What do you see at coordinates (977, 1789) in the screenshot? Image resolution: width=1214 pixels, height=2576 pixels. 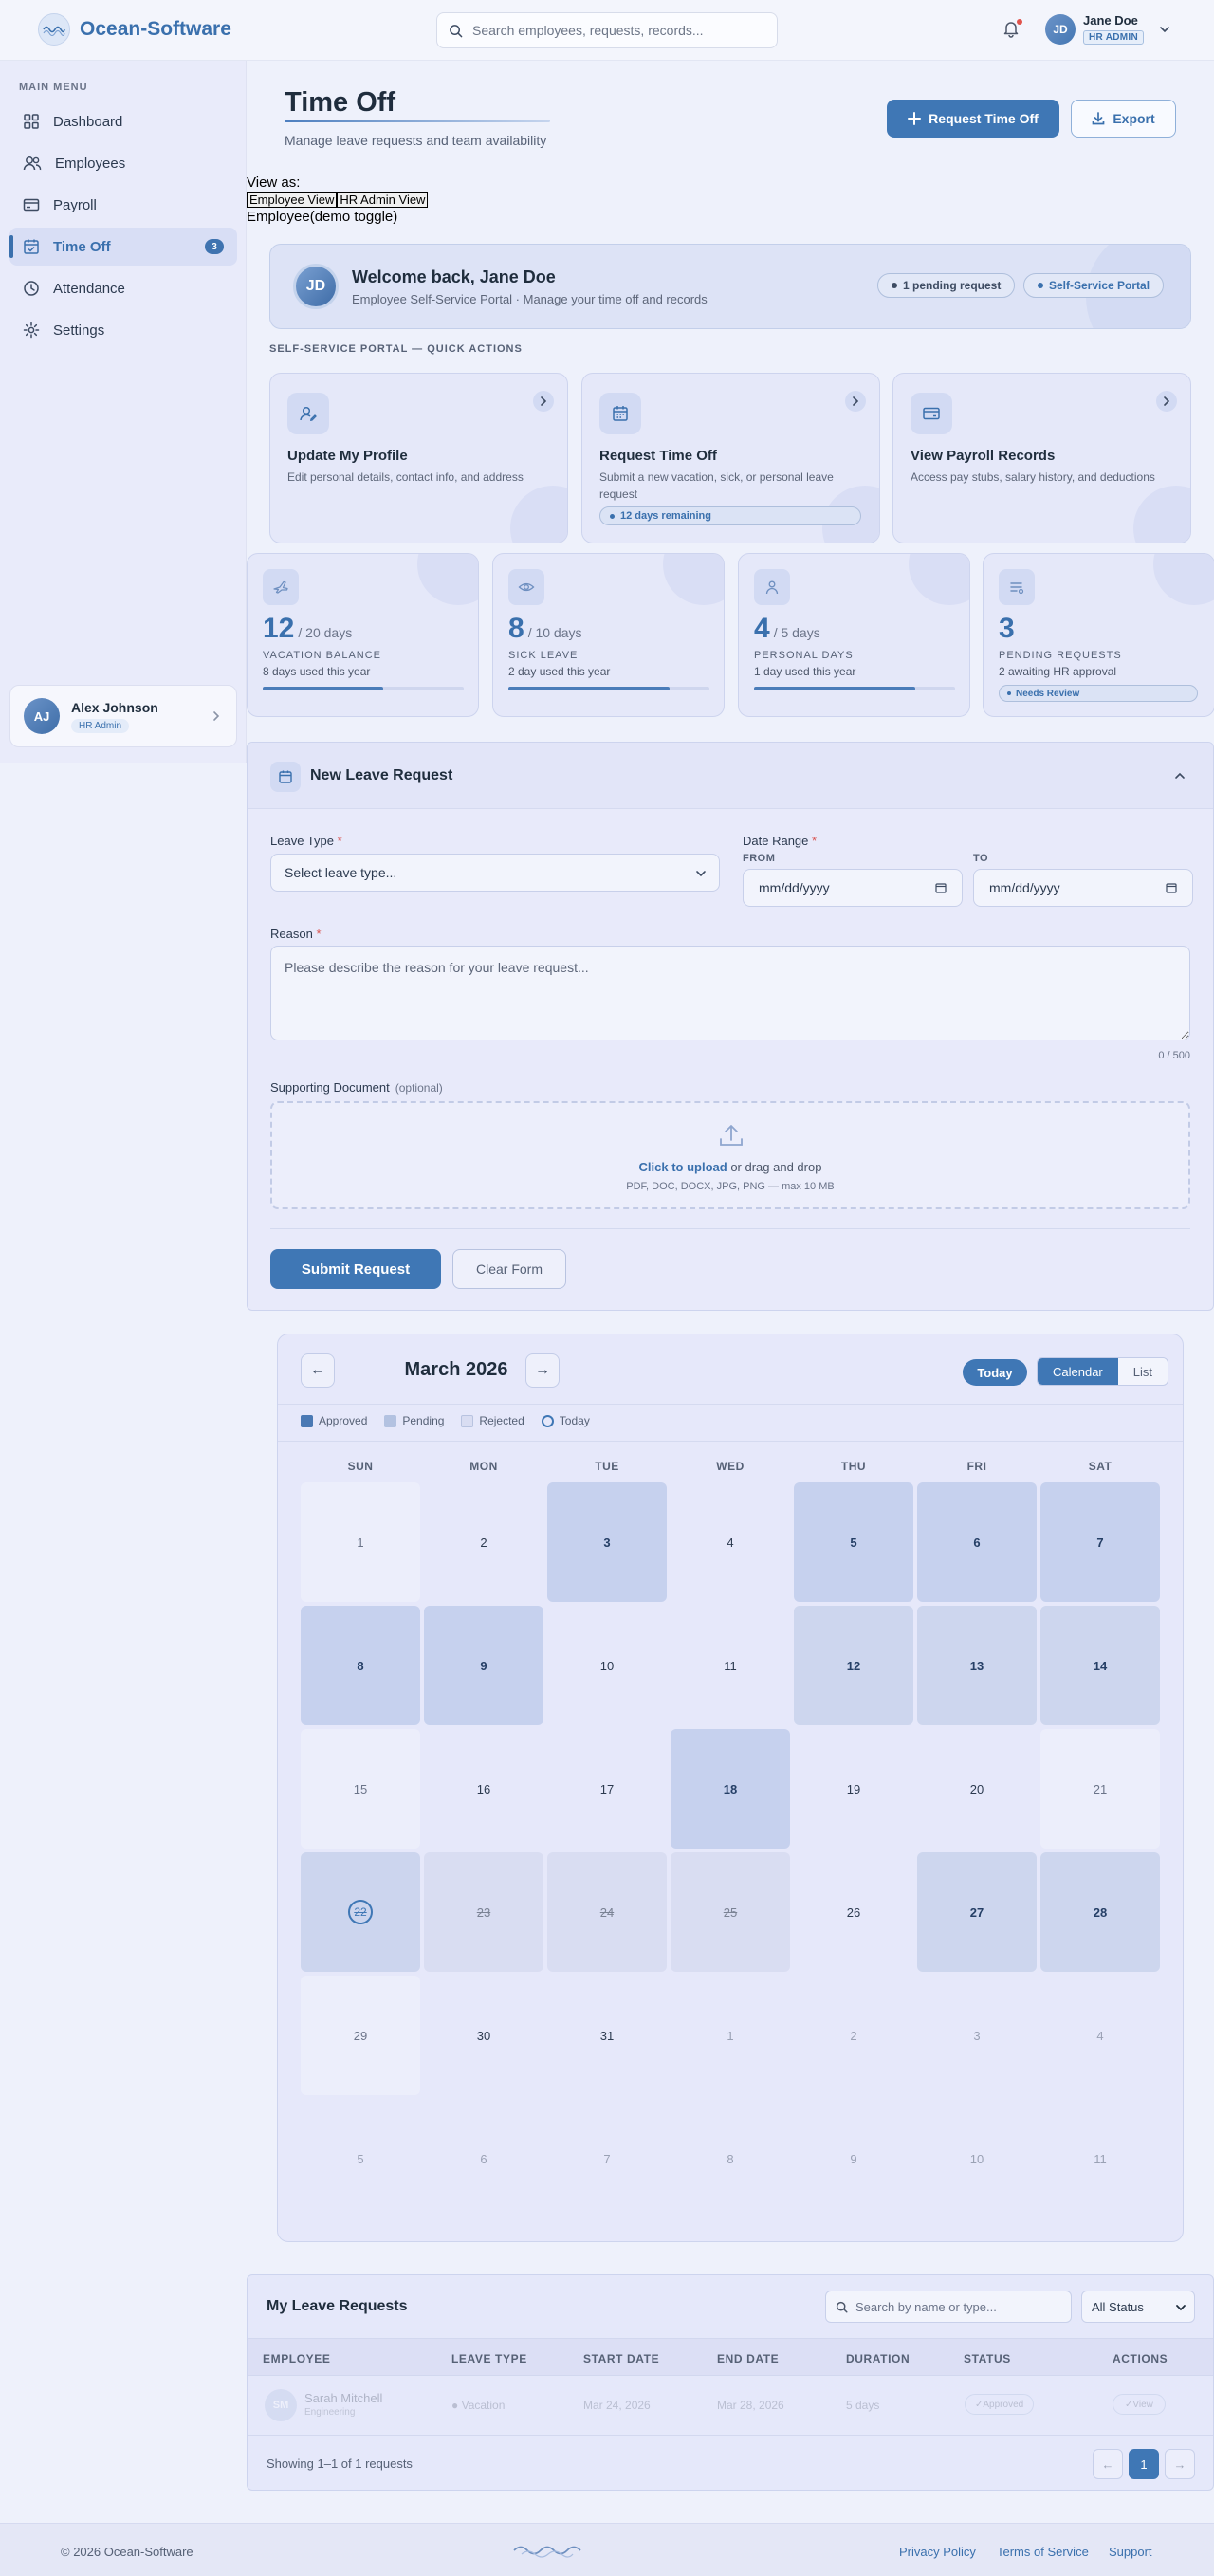 I see `calendar-day: 20` at bounding box center [977, 1789].